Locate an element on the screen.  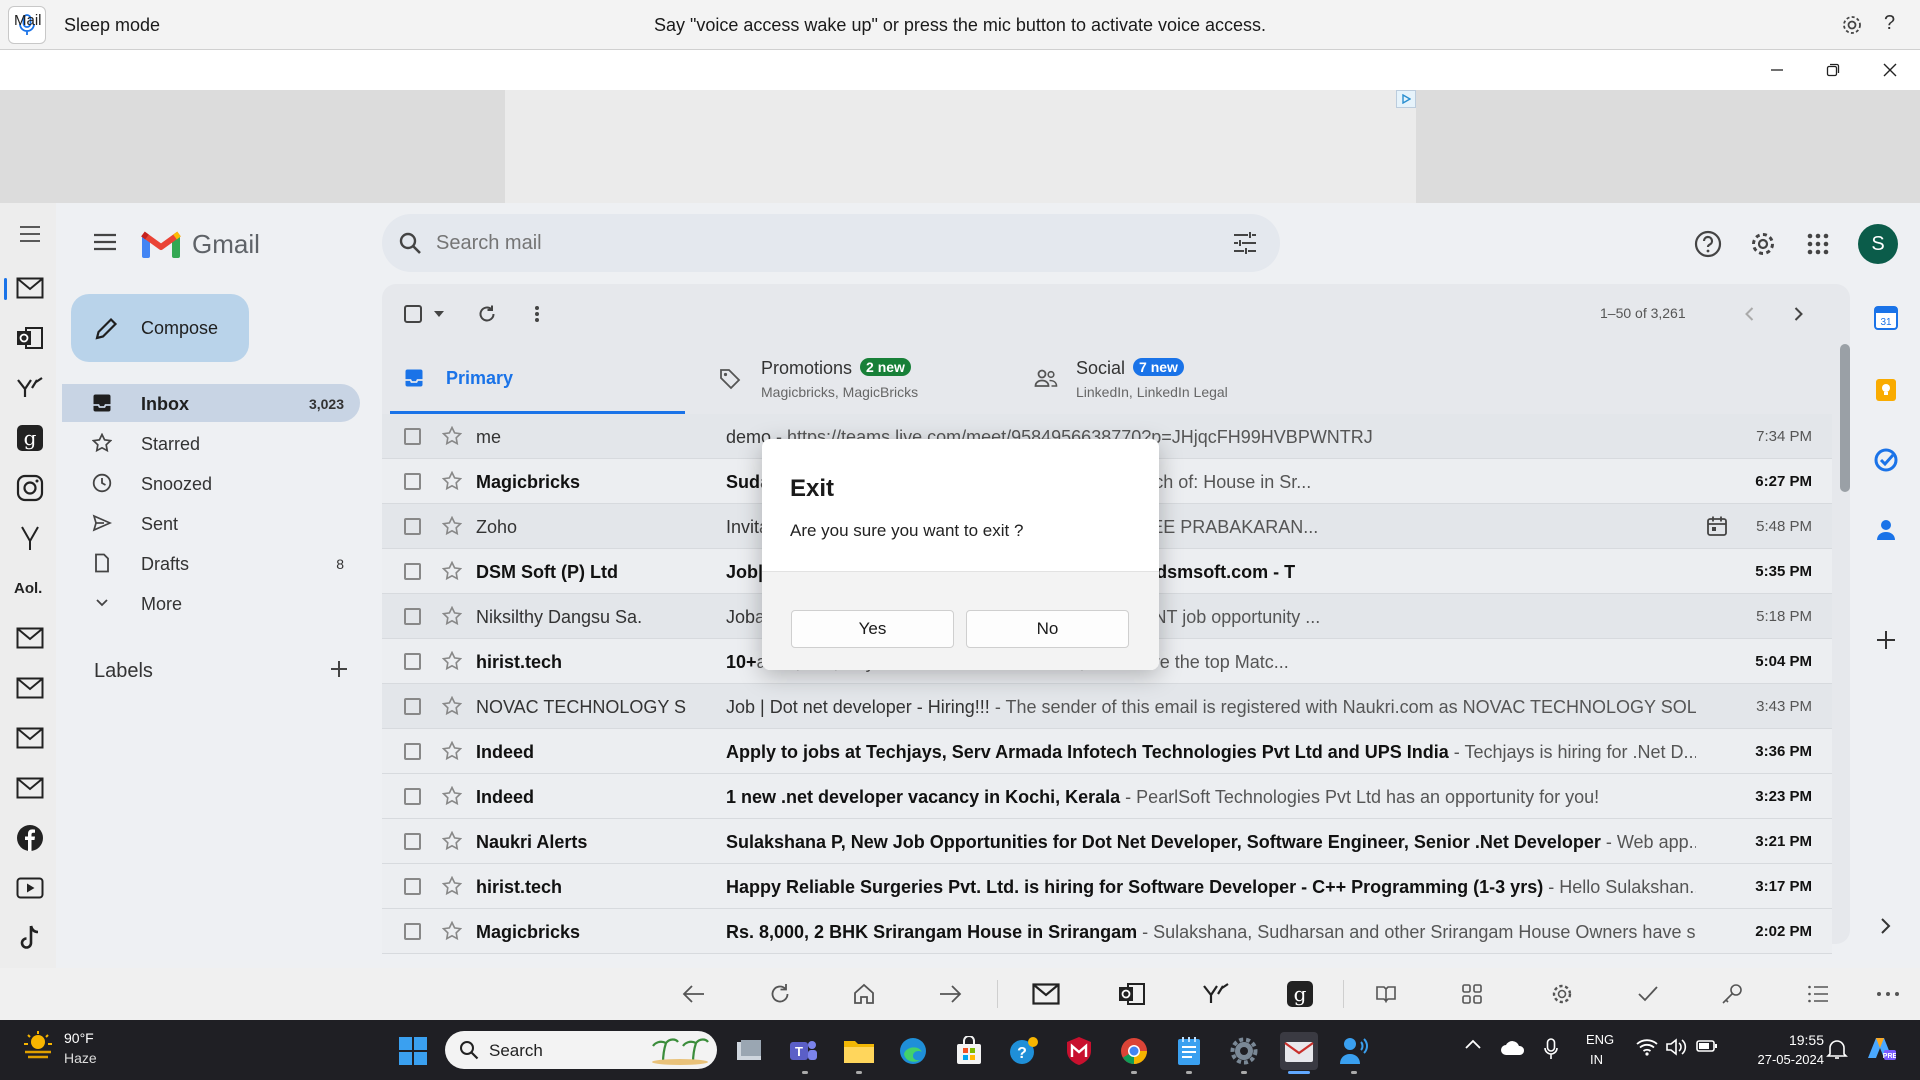
side-calendar-button: 31 is located at coordinates (1886, 318).